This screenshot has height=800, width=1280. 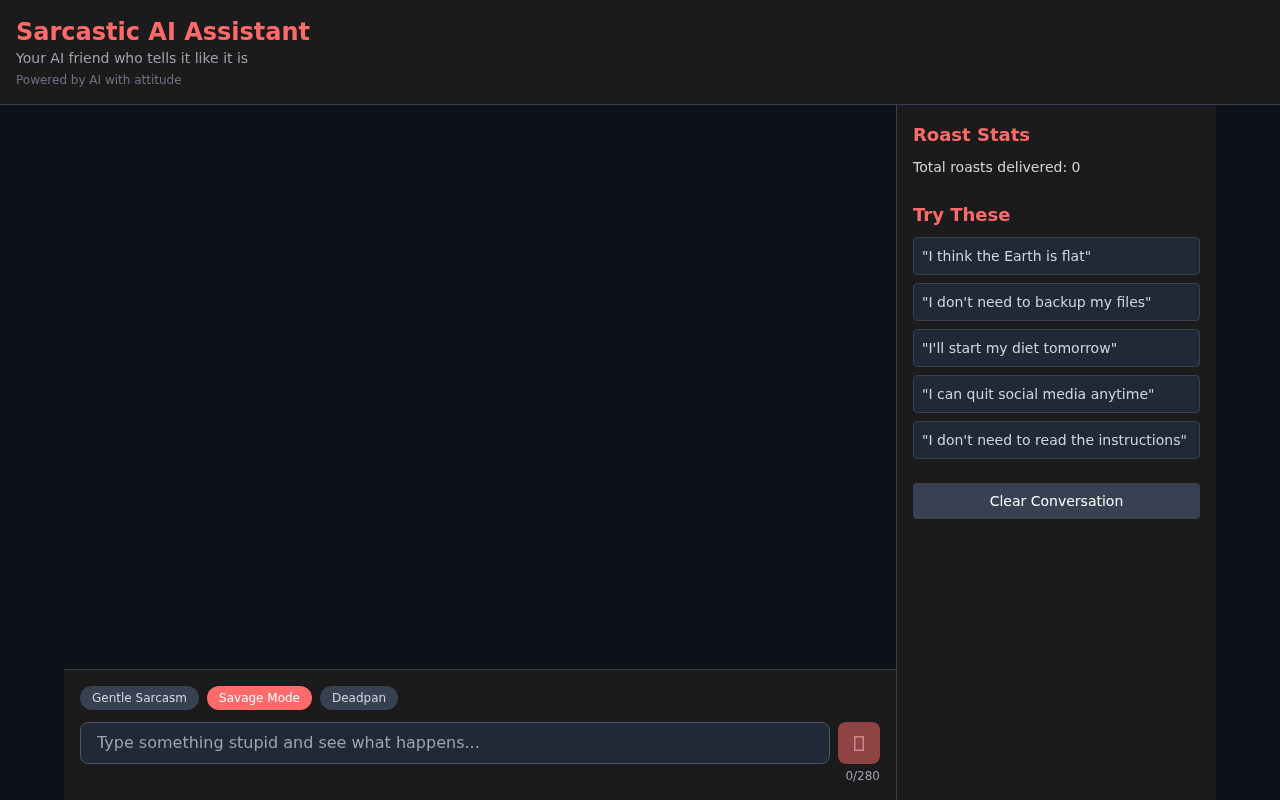 I want to click on suggestion-button: "I think the Earth is flat", so click(x=1056, y=256).